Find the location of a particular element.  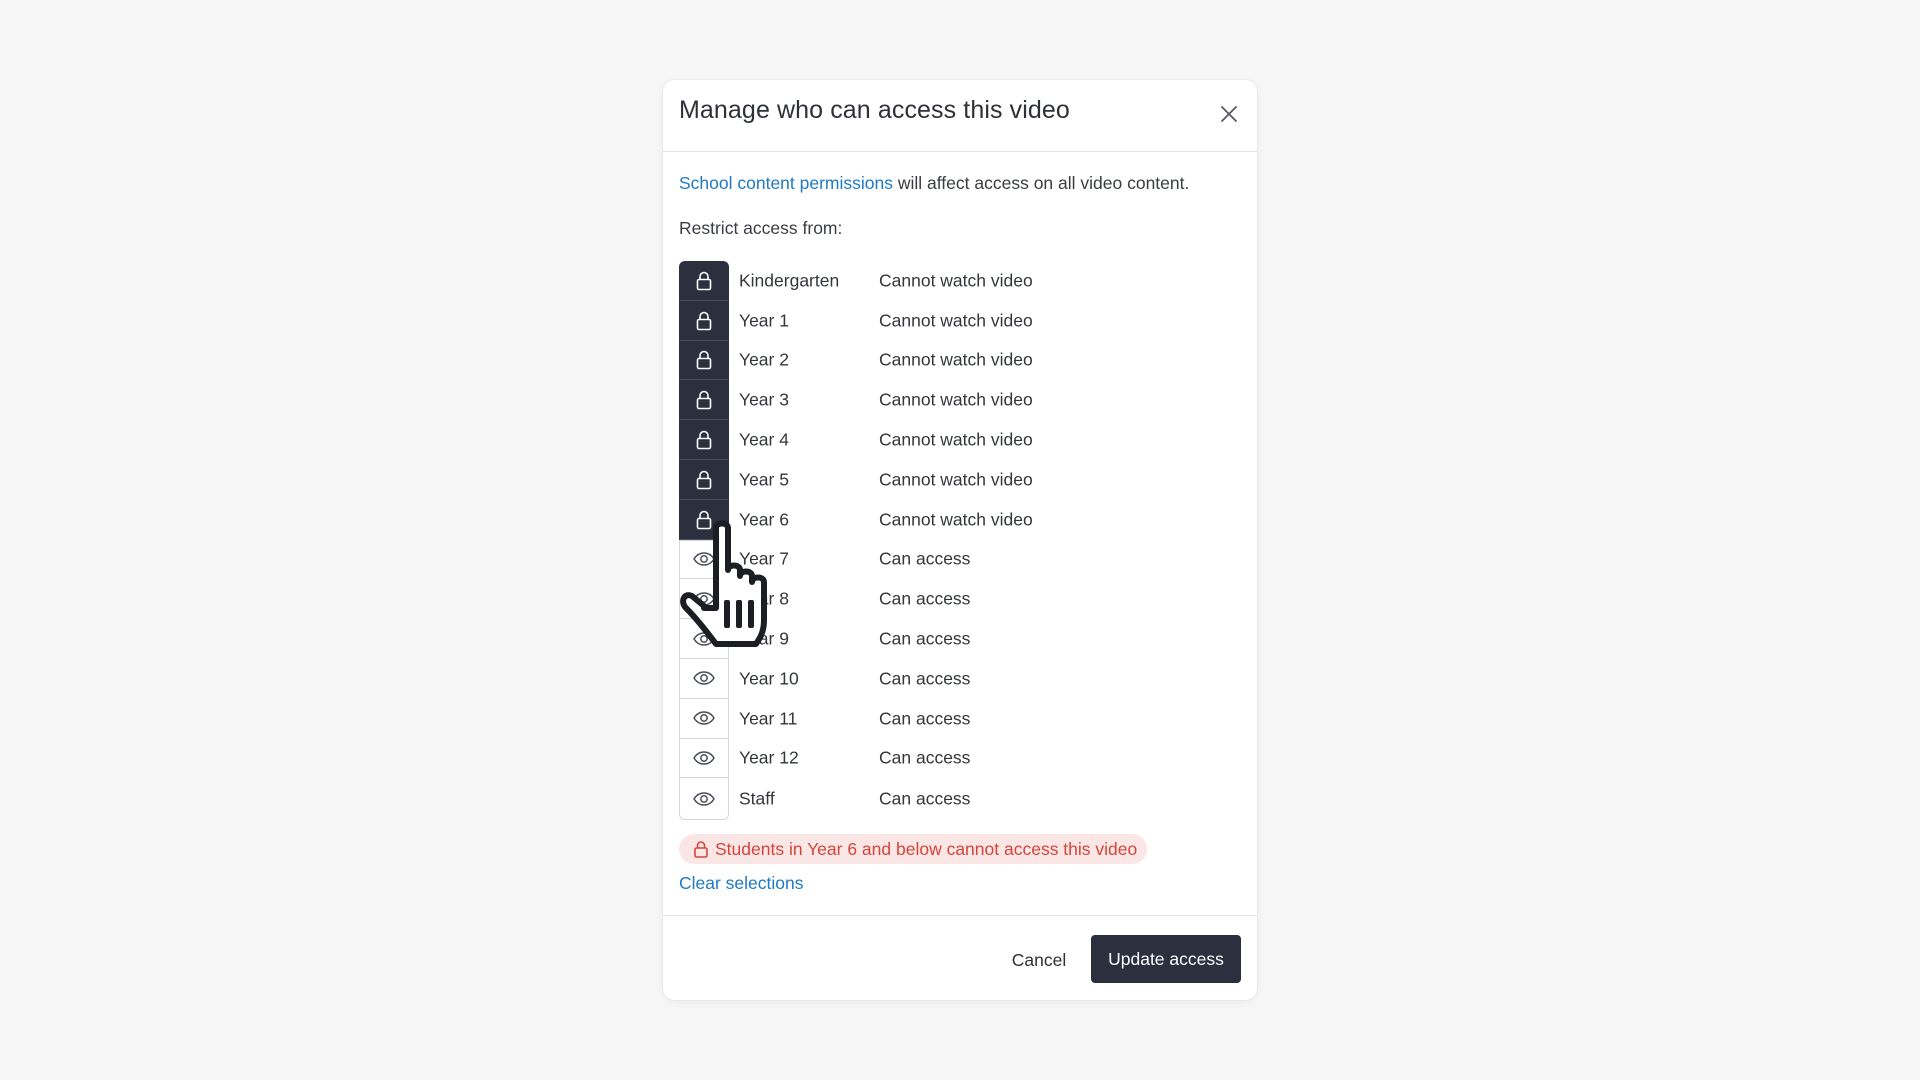

access-row: Year 4 Cannot watch video is located at coordinates (949, 440).